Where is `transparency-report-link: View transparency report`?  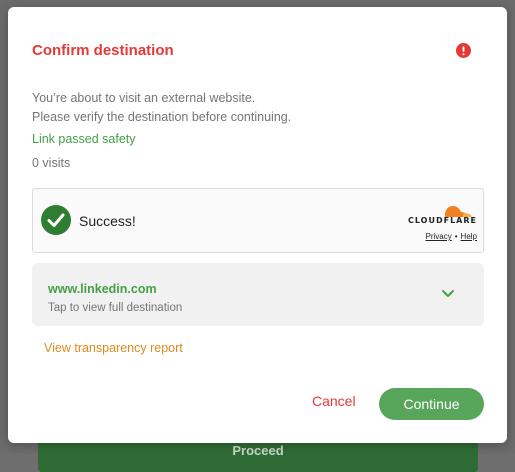
transparency-report-link: View transparency report is located at coordinates (113, 348).